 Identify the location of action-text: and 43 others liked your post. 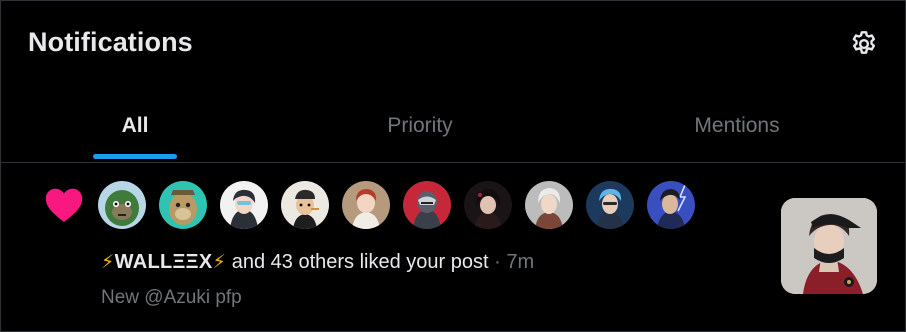
(357, 262).